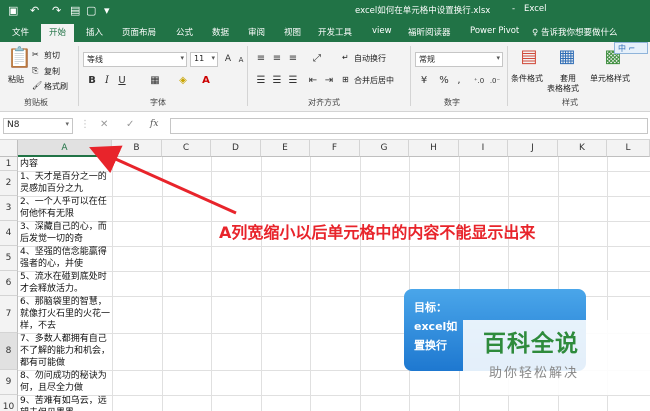  Describe the element at coordinates (377, 232) in the screenshot. I see `annotation-text: A列宽缩小以后单元格中的内容不能显示出来` at that location.